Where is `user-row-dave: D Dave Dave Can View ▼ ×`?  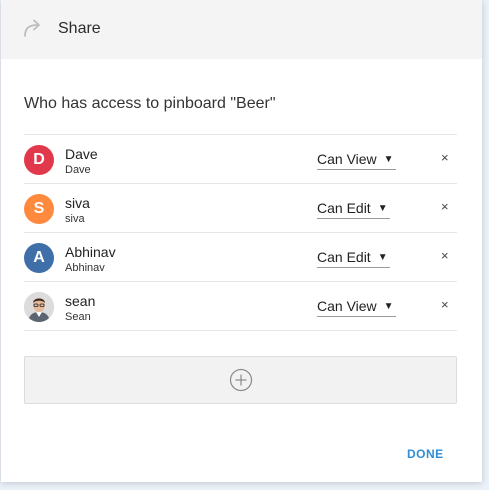 user-row-dave: D Dave Dave Can View ▼ × is located at coordinates (240, 158).